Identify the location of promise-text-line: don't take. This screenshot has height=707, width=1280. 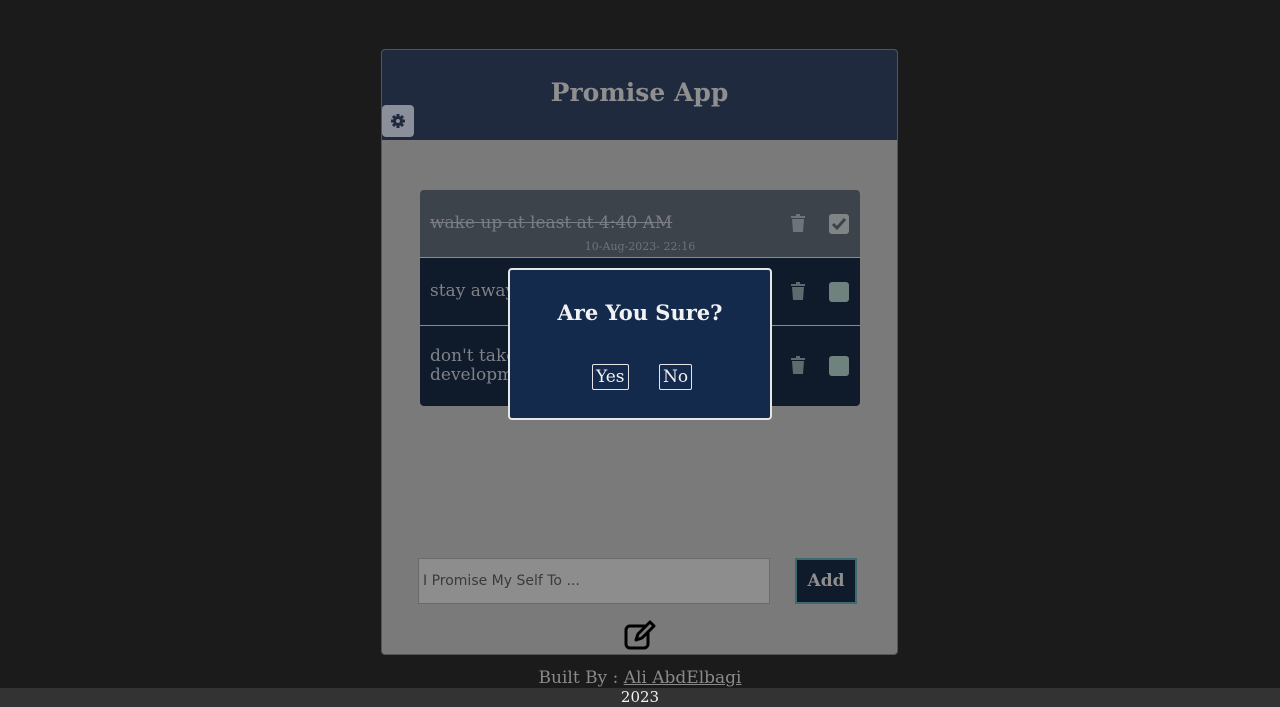
(473, 356).